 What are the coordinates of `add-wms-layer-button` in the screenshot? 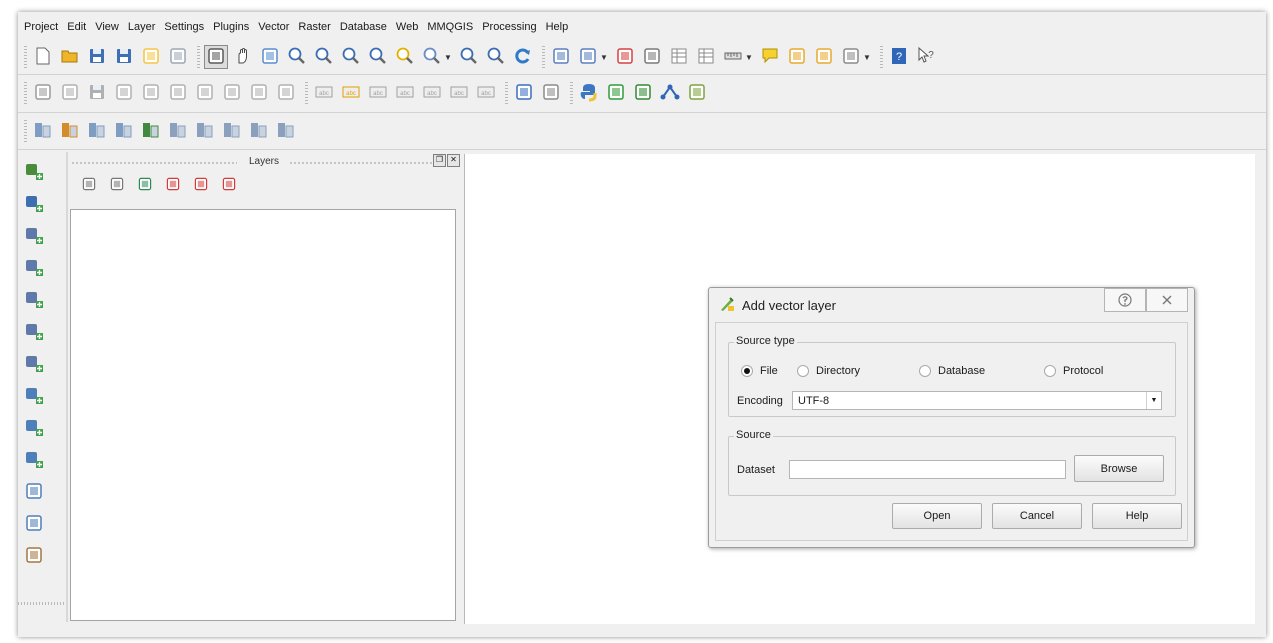 It's located at (34, 396).